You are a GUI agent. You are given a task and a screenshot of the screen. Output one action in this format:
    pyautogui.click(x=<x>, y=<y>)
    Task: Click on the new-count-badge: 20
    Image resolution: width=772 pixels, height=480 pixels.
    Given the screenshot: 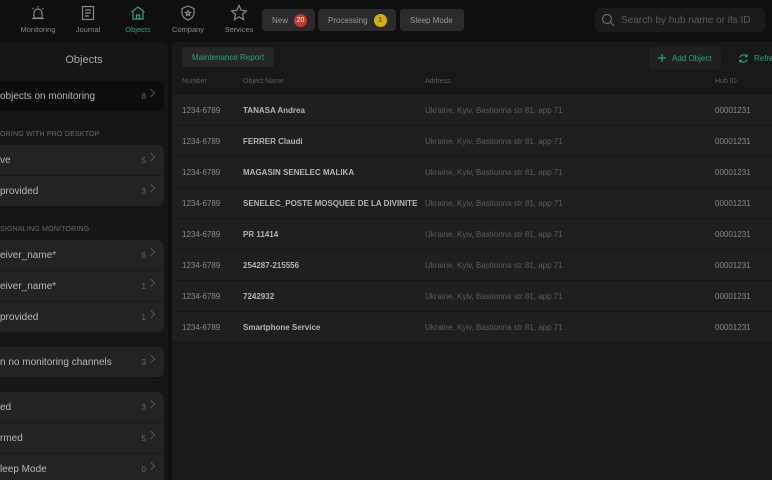 What is the action you would take?
    pyautogui.click(x=301, y=20)
    